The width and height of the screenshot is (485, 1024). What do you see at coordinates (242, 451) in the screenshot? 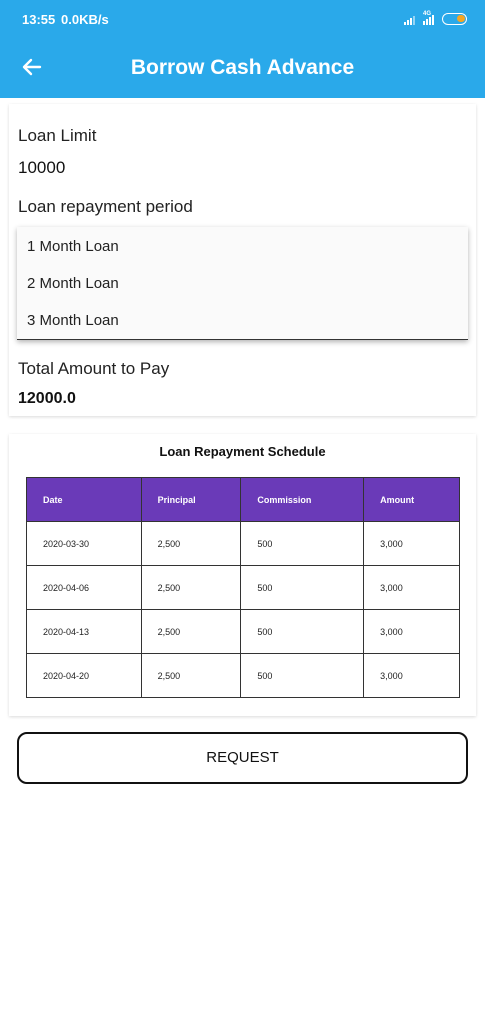
I see `schedule-title: Loan Repayment Schedule` at bounding box center [242, 451].